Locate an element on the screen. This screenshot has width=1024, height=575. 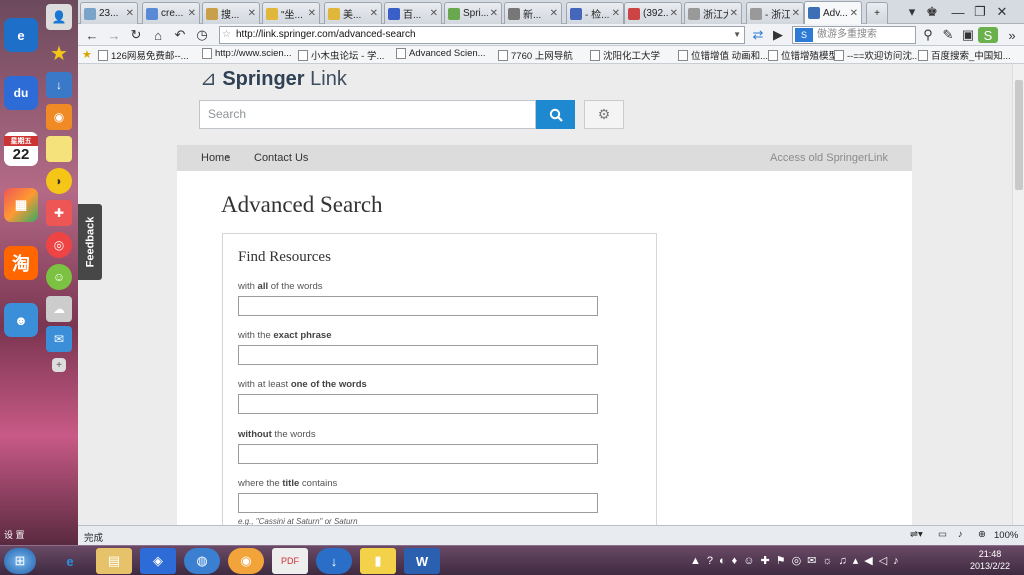
browser-tab: 23... ✕ is located at coordinates (109, 13).